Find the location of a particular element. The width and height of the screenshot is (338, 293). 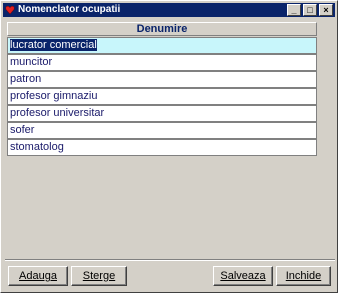

save-button-label: Salveaza is located at coordinates (243, 276).